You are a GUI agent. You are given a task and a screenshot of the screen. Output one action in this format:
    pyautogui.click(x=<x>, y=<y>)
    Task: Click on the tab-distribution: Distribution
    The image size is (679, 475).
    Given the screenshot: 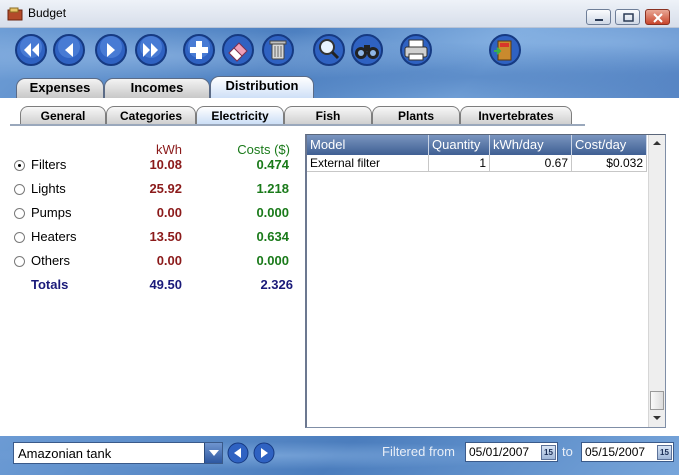 What is the action you would take?
    pyautogui.click(x=262, y=87)
    